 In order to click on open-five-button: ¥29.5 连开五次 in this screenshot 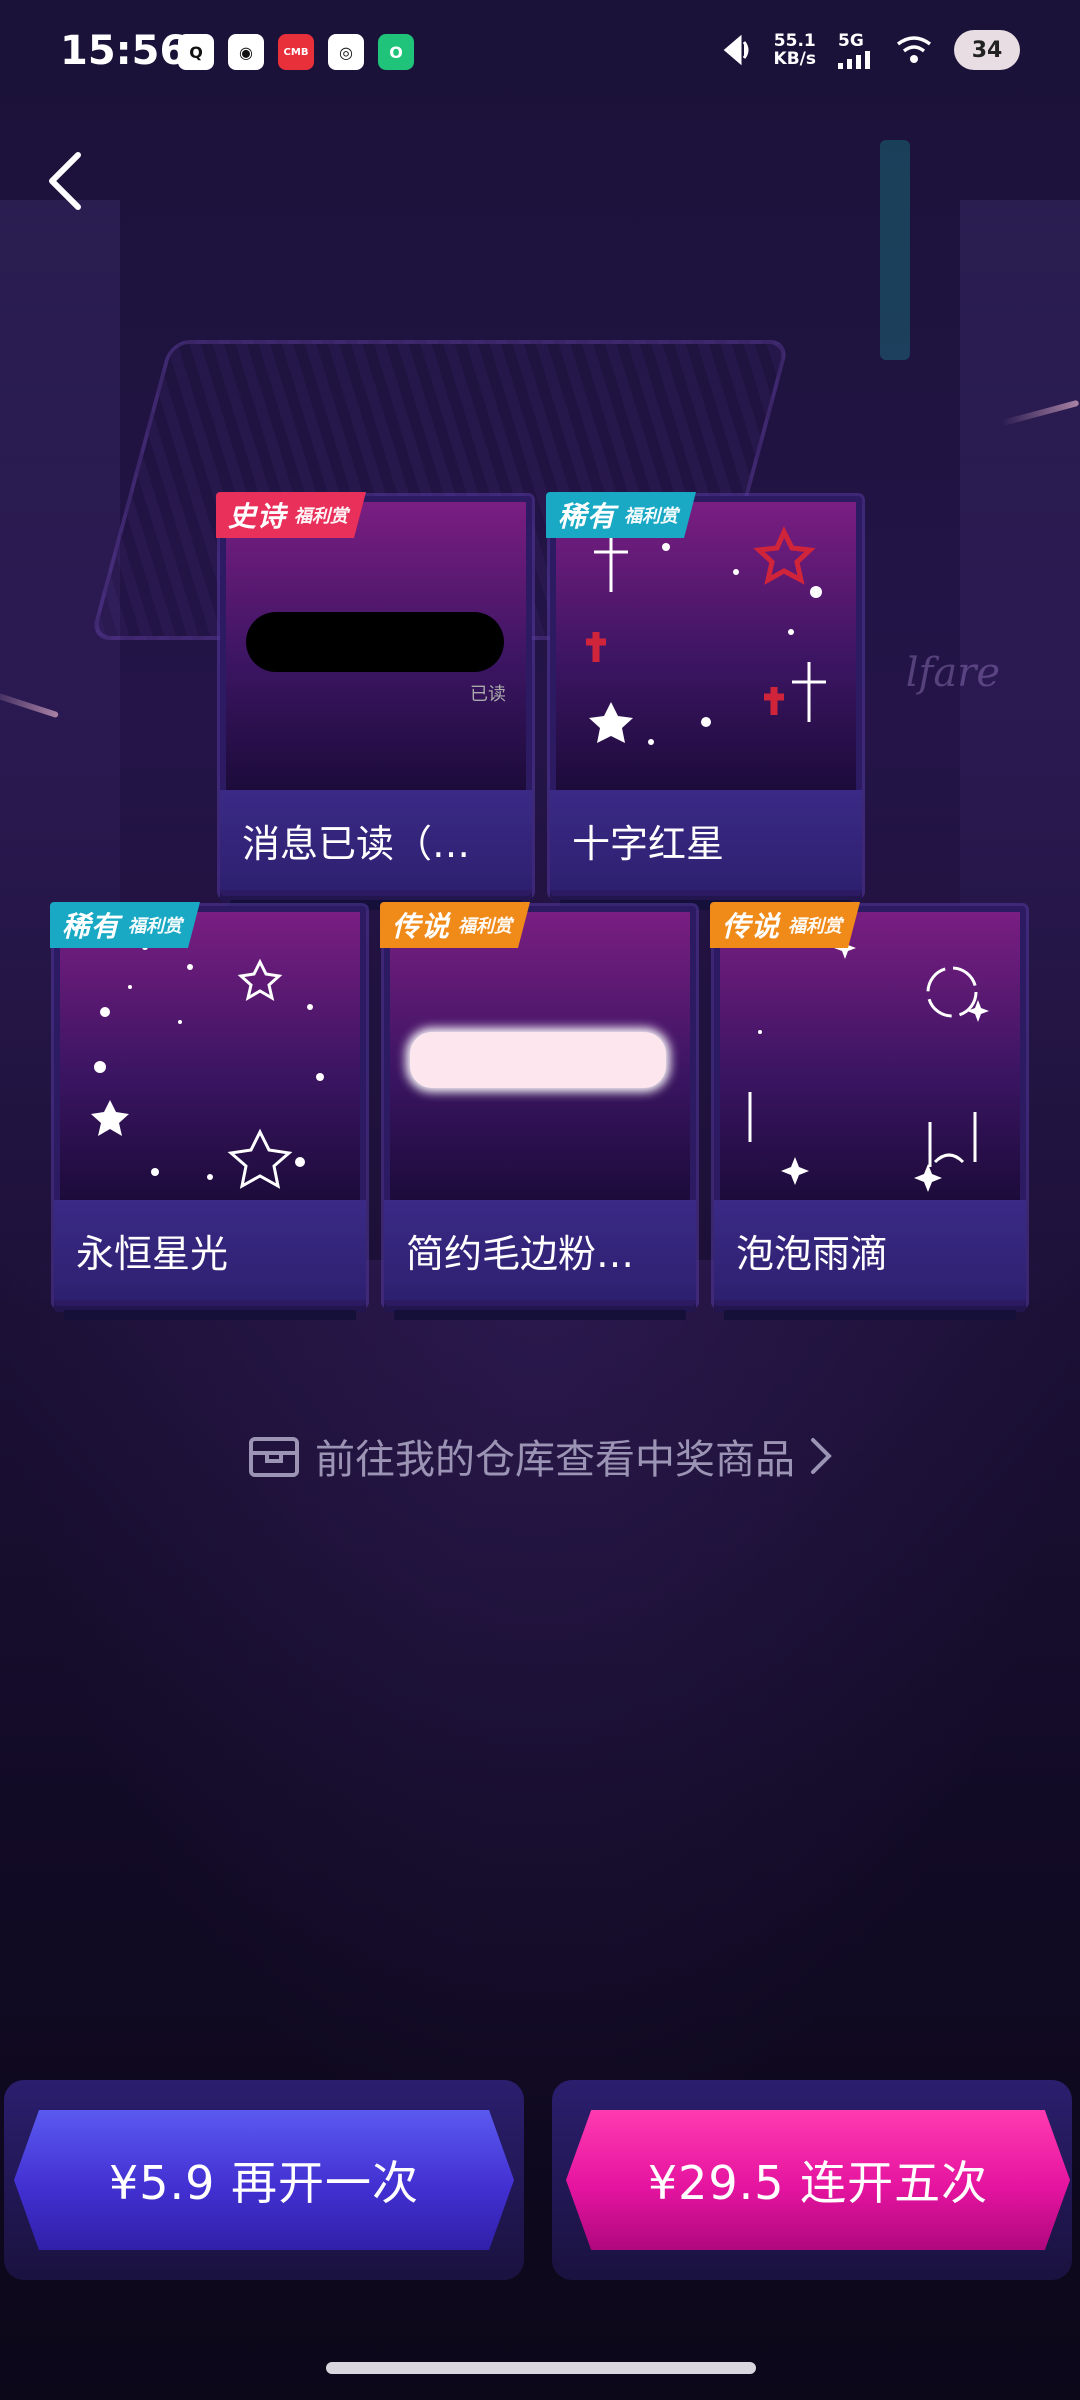, I will do `click(818, 2180)`.